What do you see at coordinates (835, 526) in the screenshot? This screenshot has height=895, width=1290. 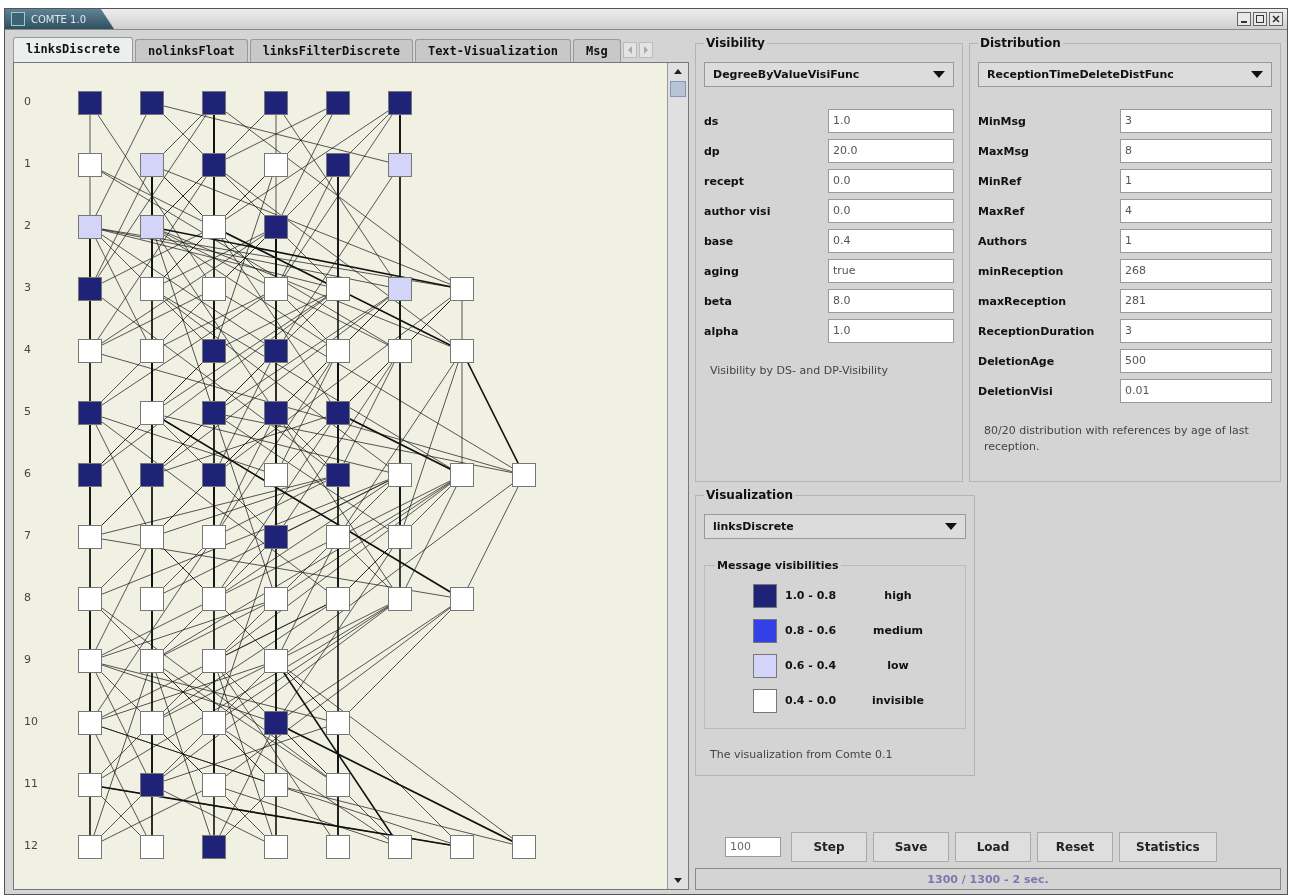 I see `visualization-dropdown: linksDiscrete` at bounding box center [835, 526].